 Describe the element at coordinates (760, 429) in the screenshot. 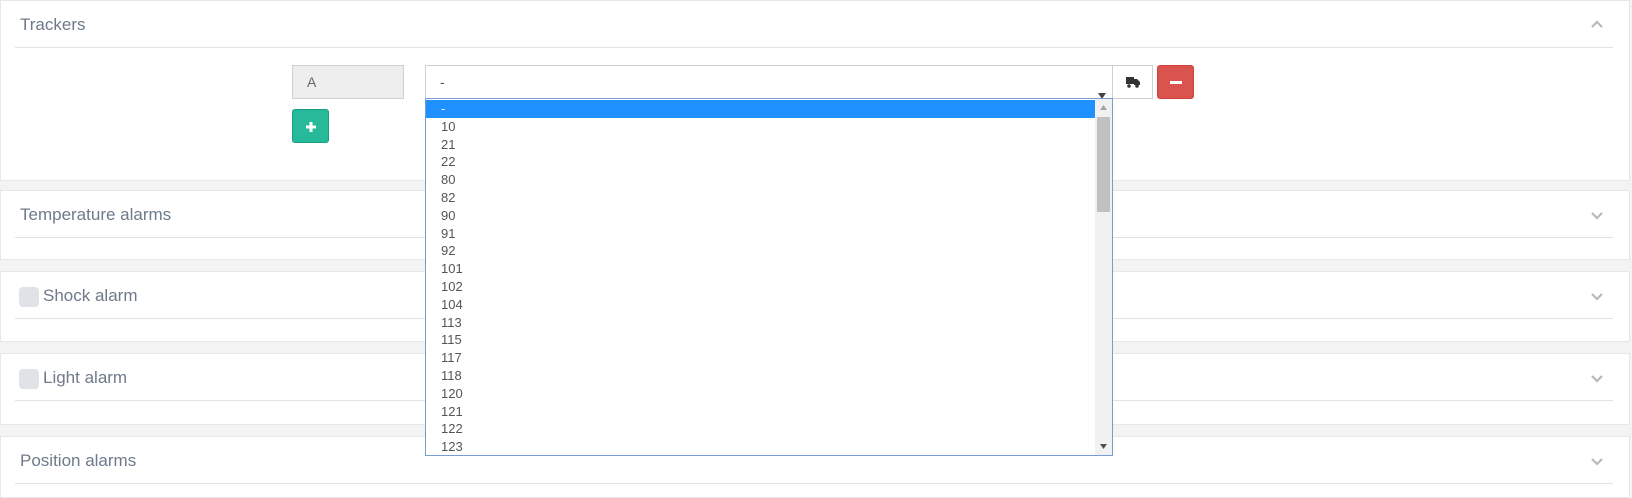

I see `dropdown-option: 122` at that location.